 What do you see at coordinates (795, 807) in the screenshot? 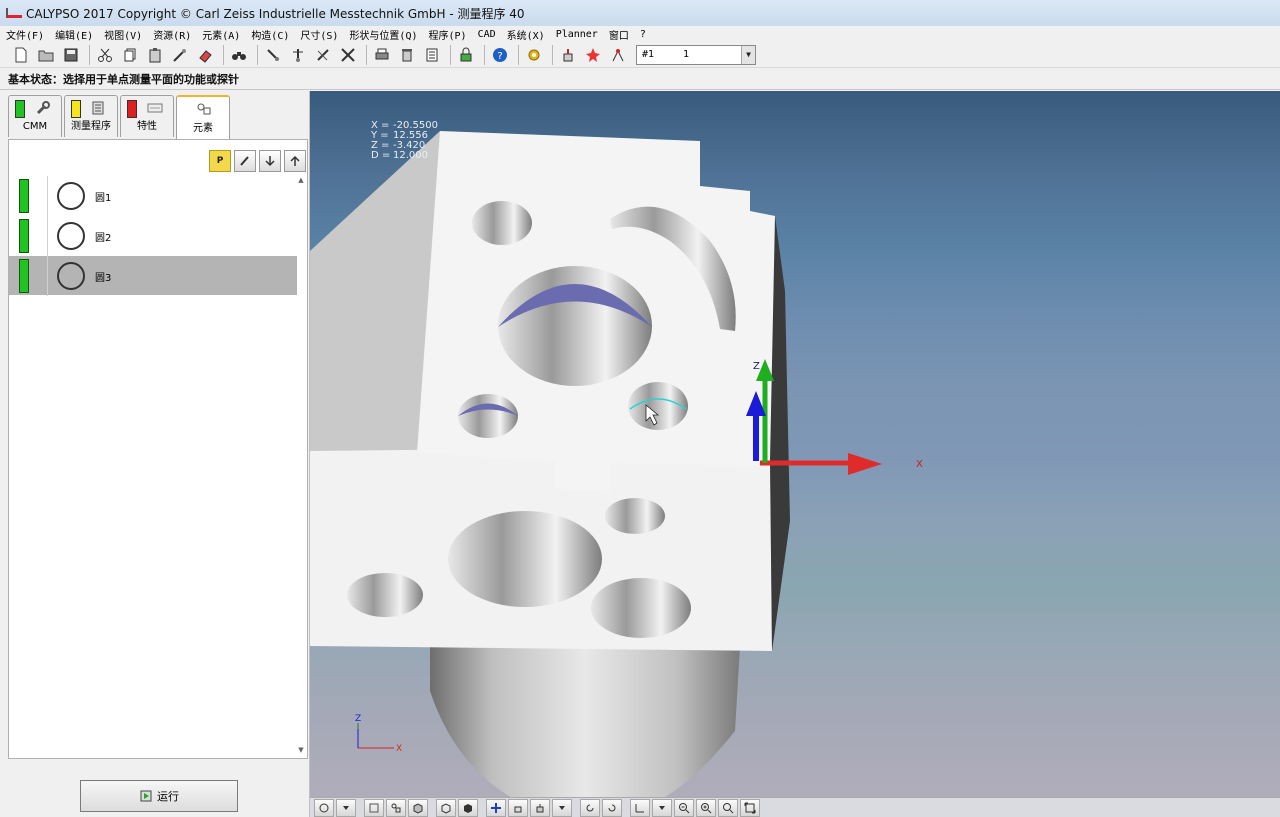
I see `viewport-toolbar` at bounding box center [795, 807].